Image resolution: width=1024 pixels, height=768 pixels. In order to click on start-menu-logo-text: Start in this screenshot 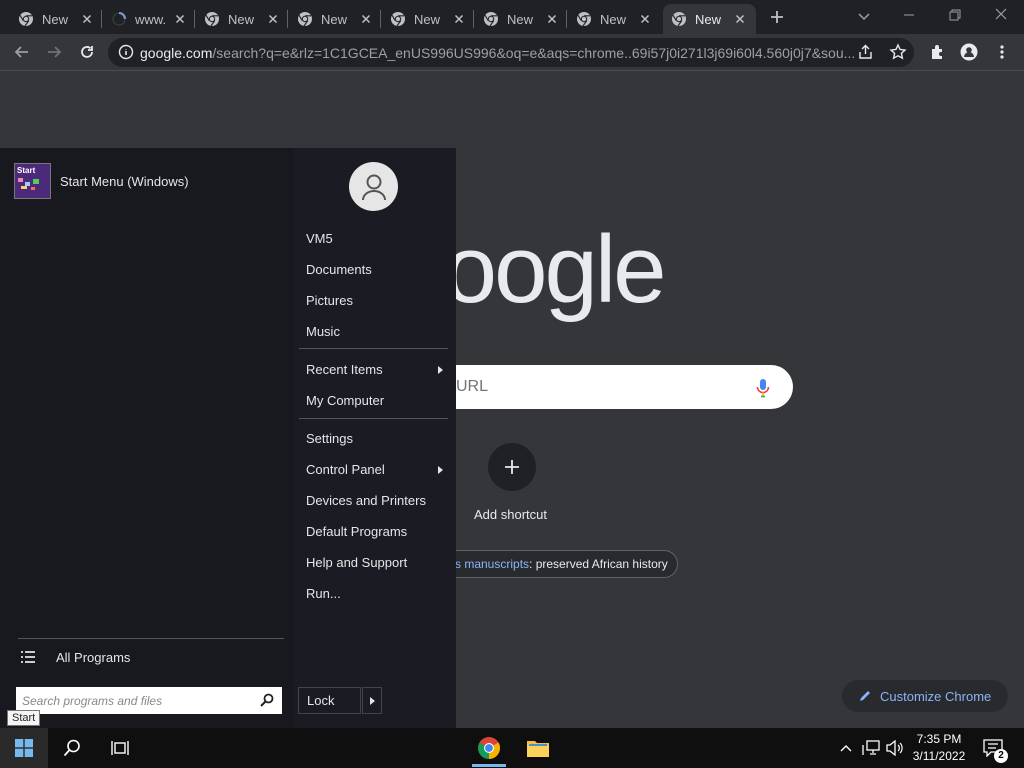, I will do `click(26, 170)`.